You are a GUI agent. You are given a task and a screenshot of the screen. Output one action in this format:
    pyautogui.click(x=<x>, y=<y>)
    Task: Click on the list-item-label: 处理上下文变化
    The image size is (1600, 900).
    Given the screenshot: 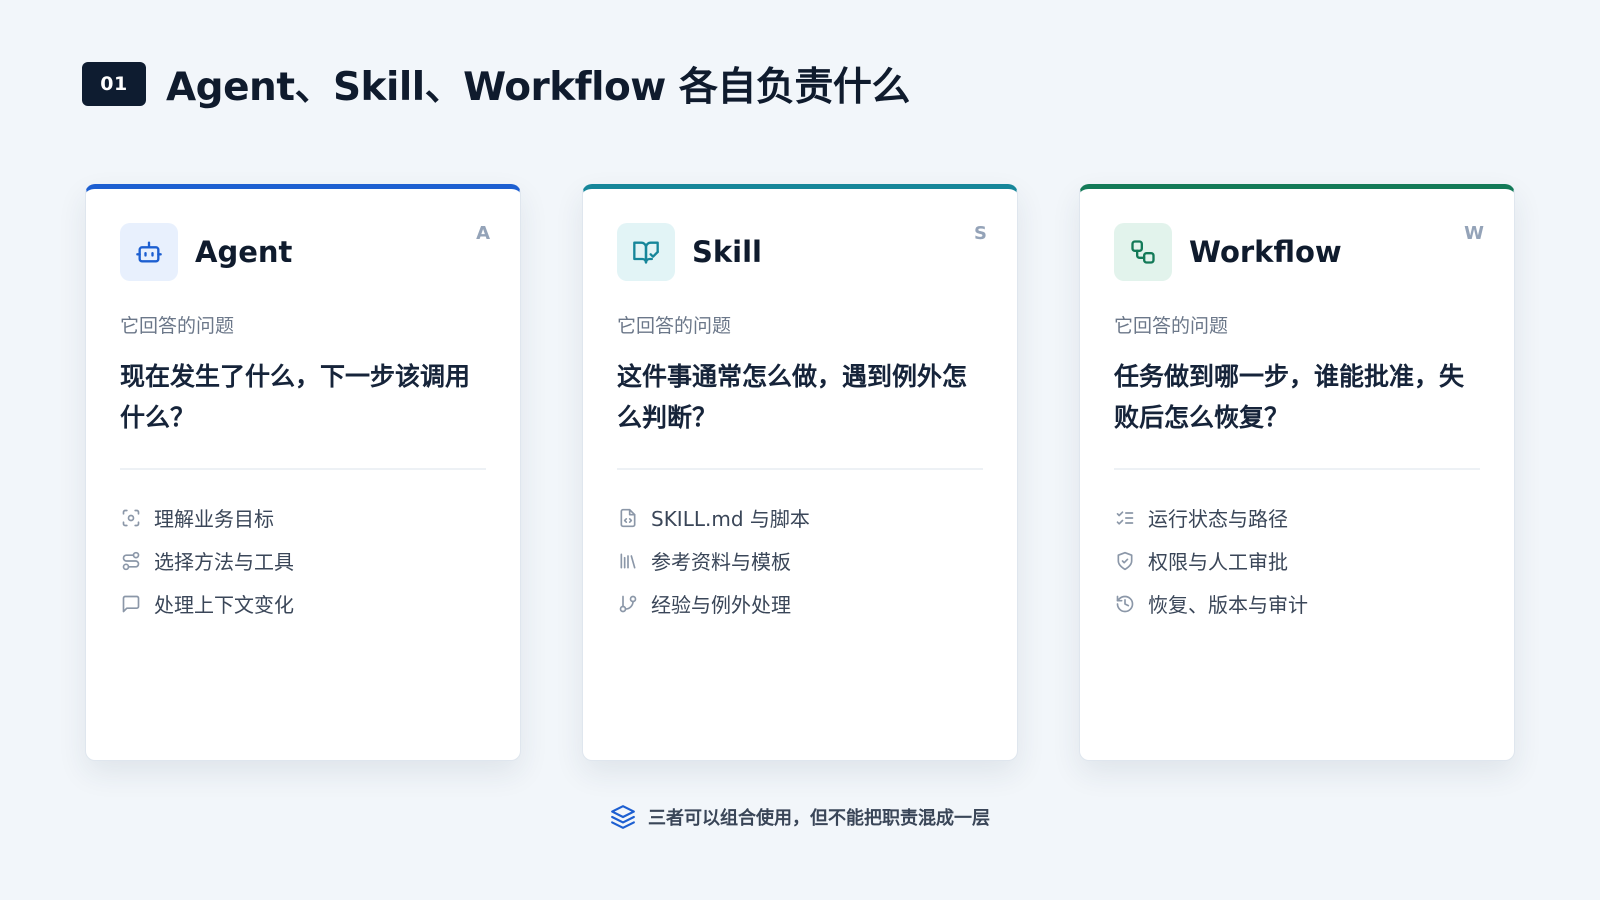 What is the action you would take?
    pyautogui.click(x=224, y=605)
    